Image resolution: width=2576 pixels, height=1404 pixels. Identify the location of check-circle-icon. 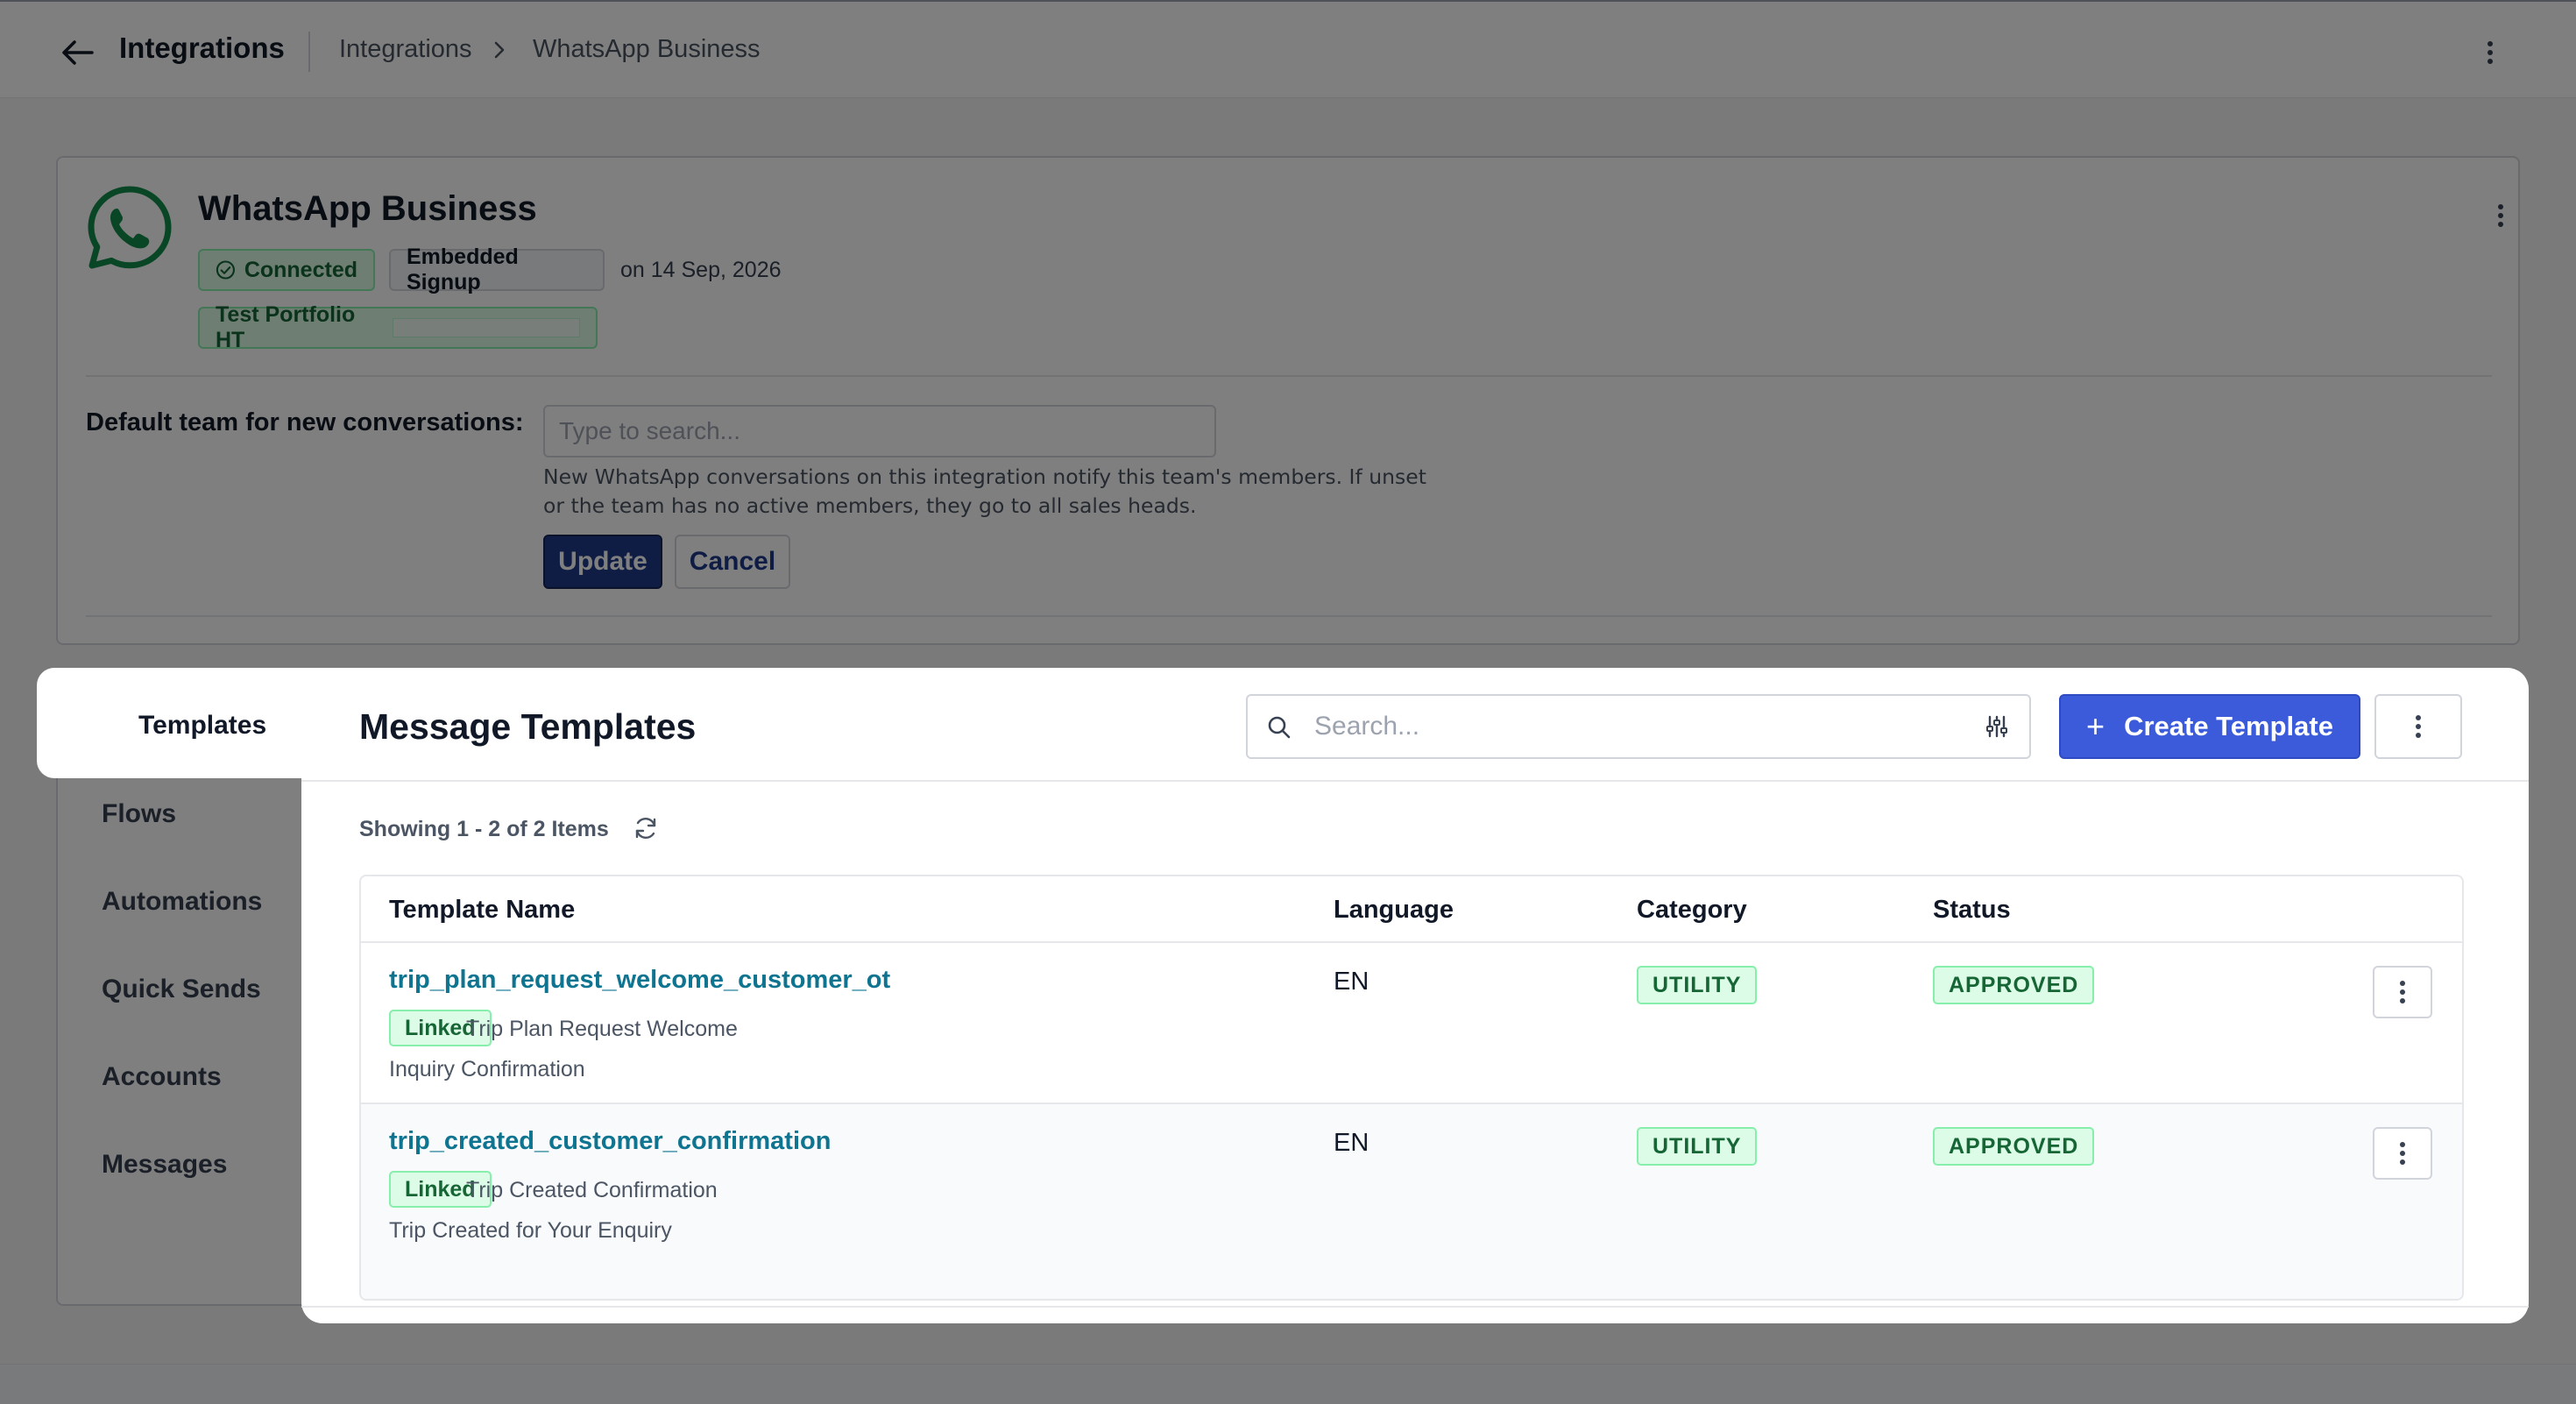
(225, 270).